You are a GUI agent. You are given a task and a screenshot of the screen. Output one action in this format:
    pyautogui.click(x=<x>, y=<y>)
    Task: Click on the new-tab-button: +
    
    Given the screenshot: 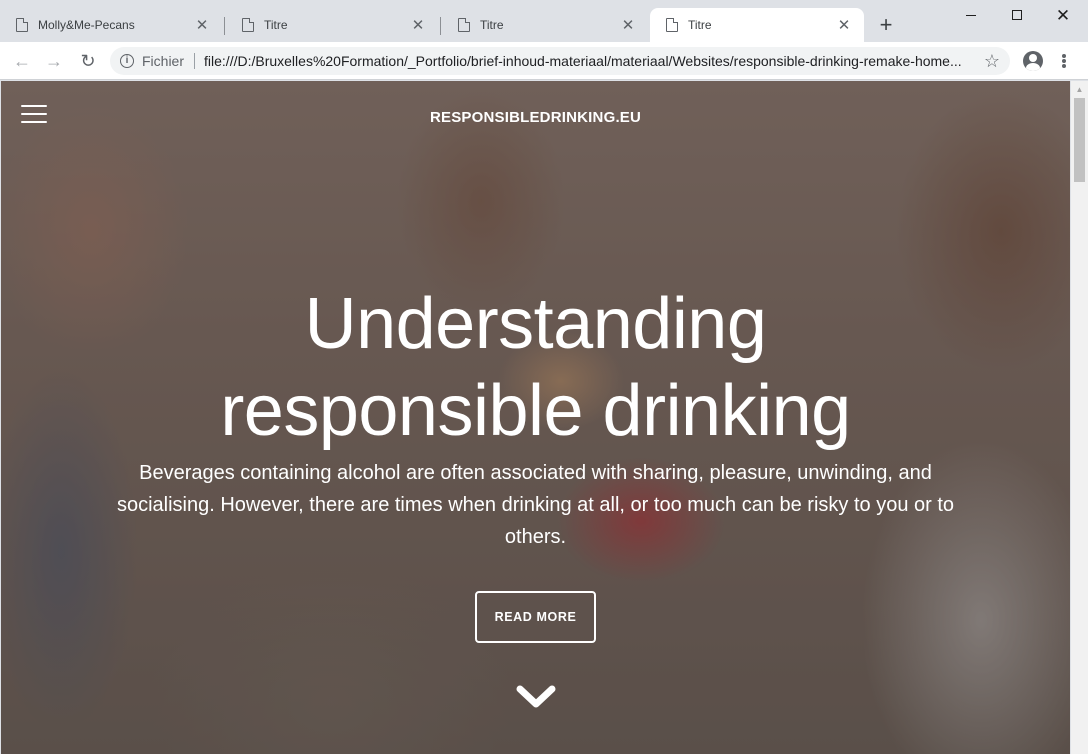 What is the action you would take?
    pyautogui.click(x=886, y=25)
    